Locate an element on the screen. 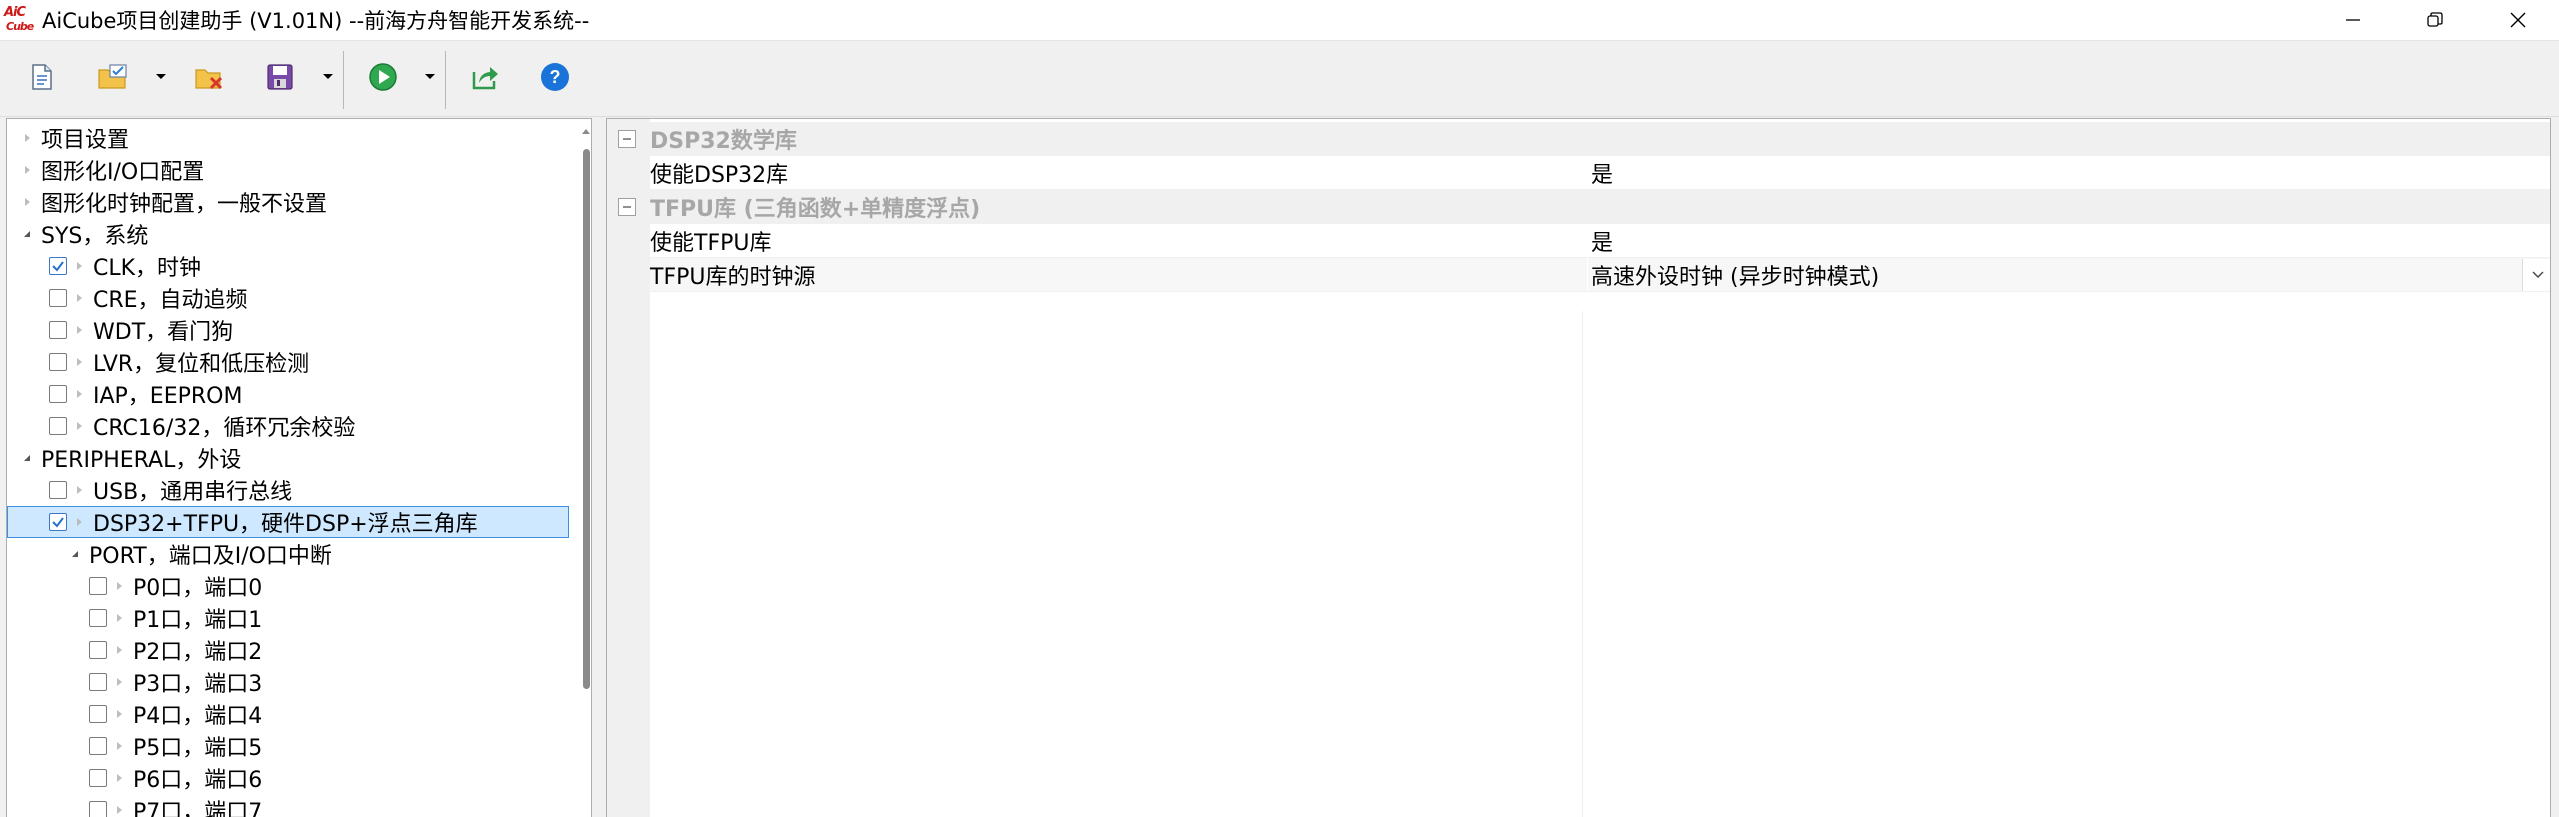 The image size is (2559, 817). tree-item: P0口，端口0 is located at coordinates (175, 586).